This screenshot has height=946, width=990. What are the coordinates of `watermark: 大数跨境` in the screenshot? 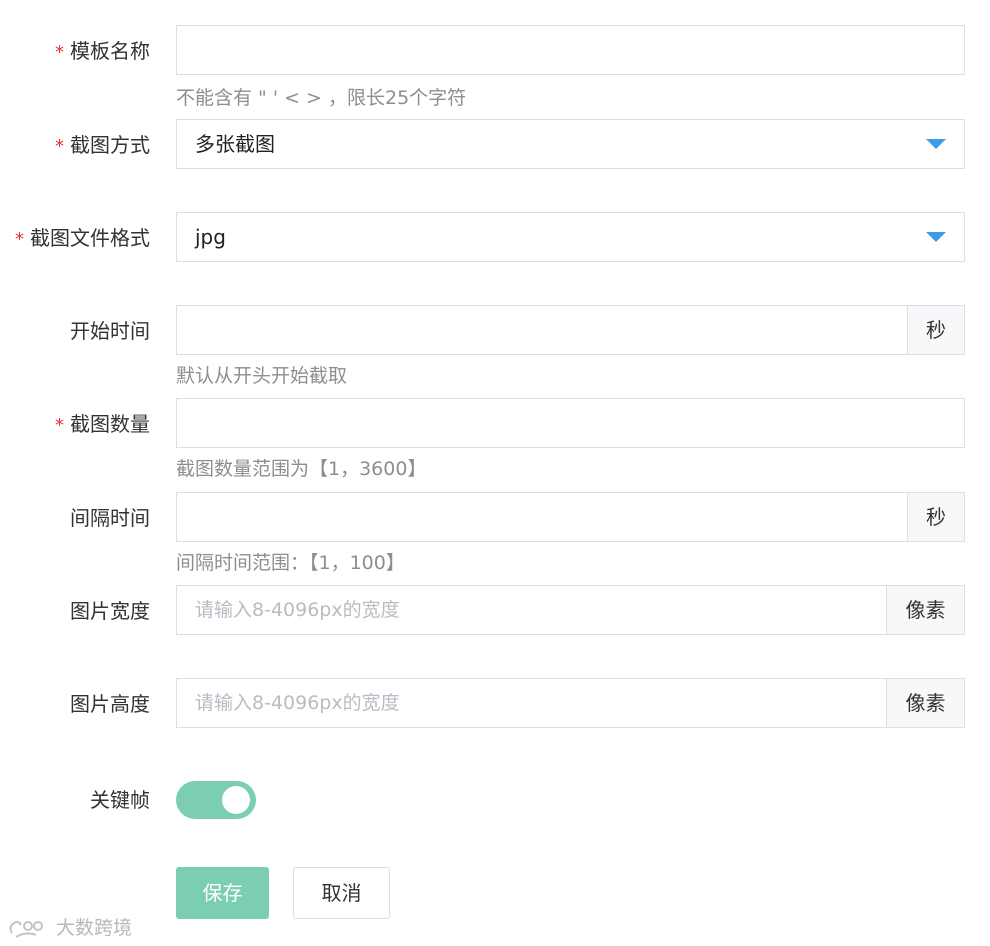 It's located at (69, 928).